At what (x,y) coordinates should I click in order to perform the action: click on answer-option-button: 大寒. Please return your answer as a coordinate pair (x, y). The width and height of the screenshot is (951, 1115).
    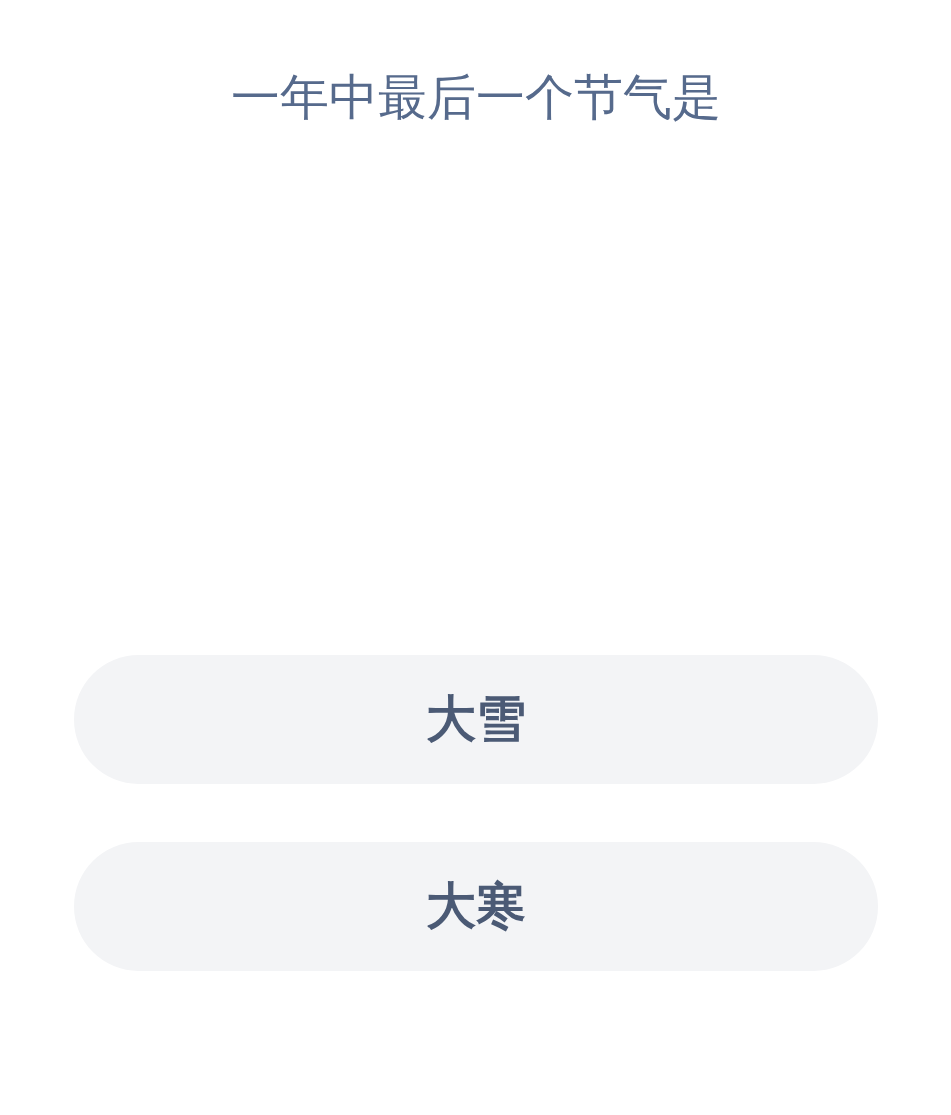
    Looking at the image, I should click on (475, 906).